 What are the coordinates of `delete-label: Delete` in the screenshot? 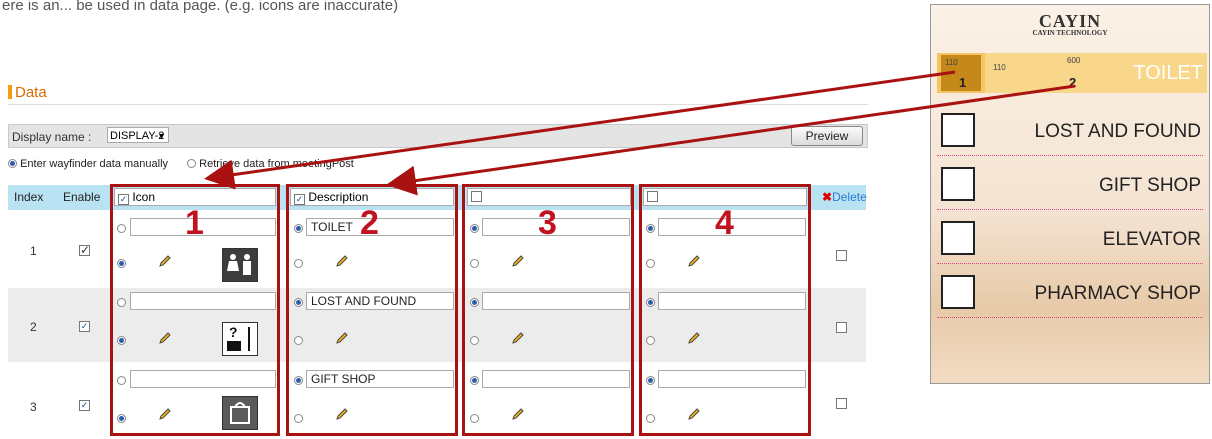 It's located at (849, 197).